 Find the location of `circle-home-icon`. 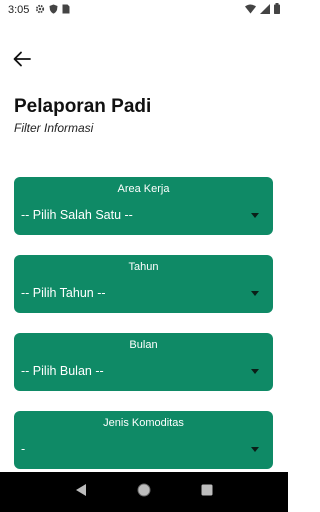

circle-home-icon is located at coordinates (144, 492).